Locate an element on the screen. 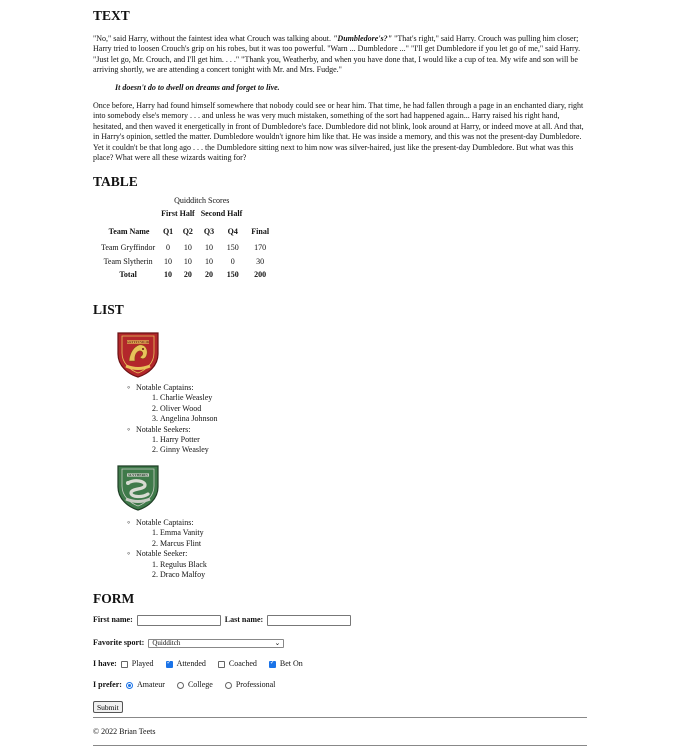  table-total-row: Total 10 20 20 150 200 is located at coordinates (186, 273).